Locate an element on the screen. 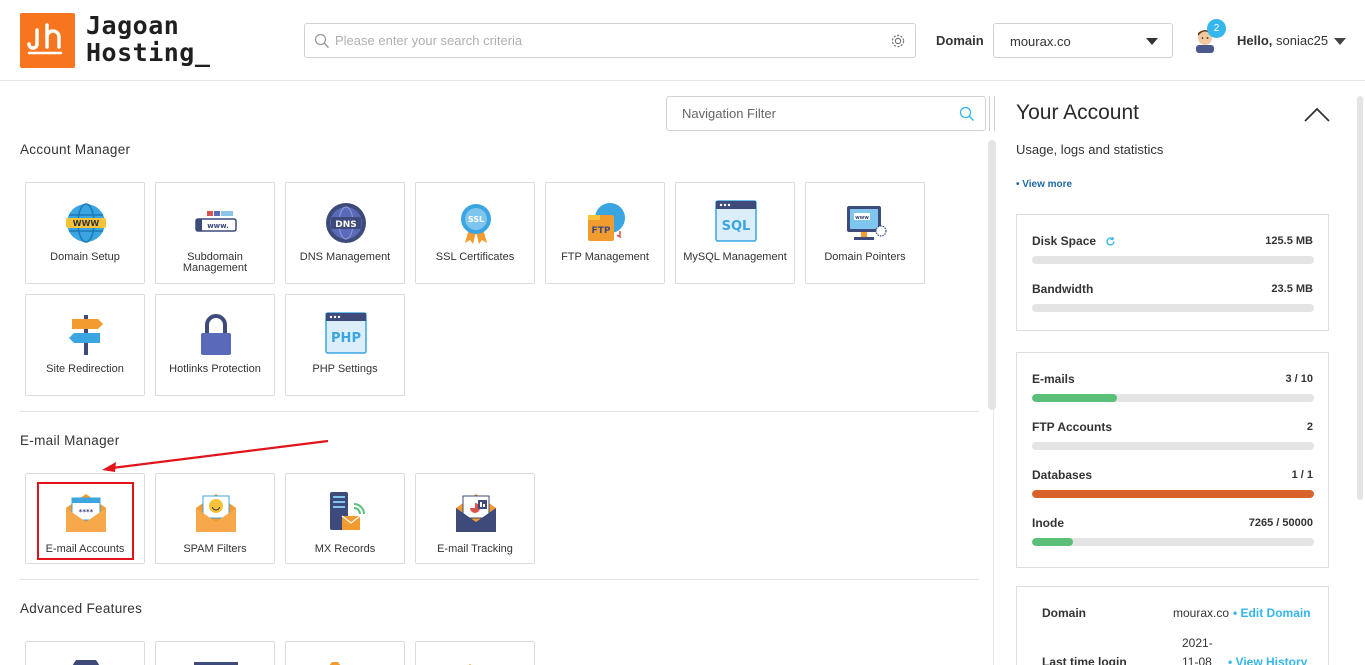 The height and width of the screenshot is (665, 1365). disk-space-bar is located at coordinates (1173, 260).